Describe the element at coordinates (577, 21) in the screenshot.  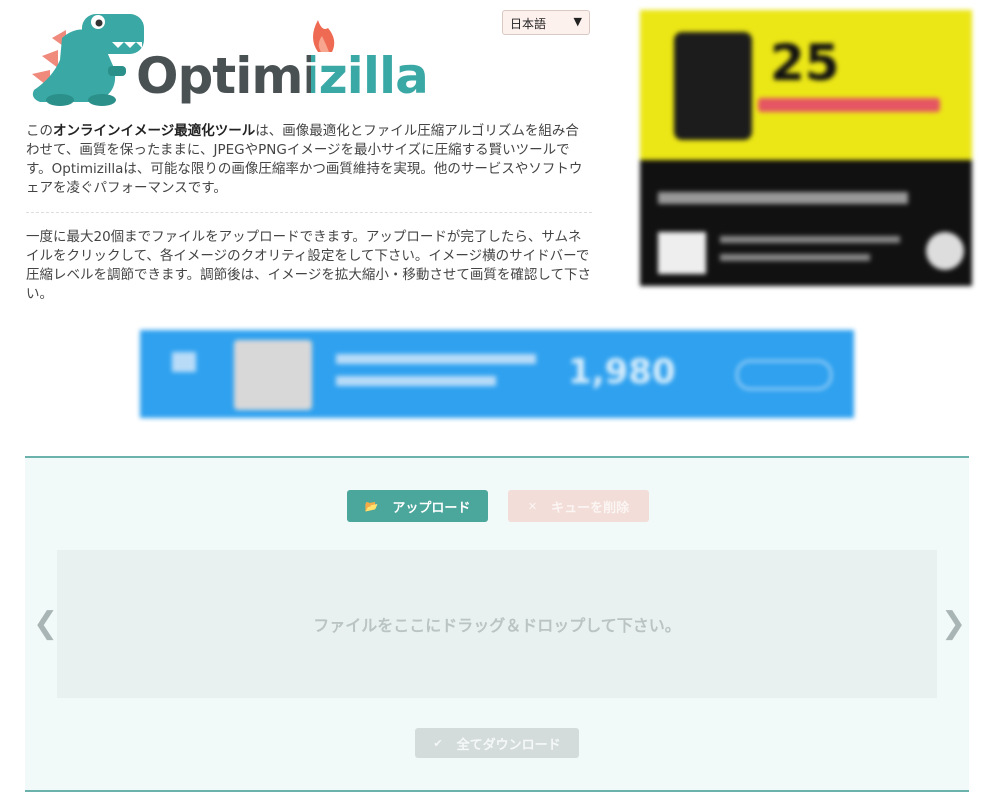
I see `chevron-down-icon: ▼` at that location.